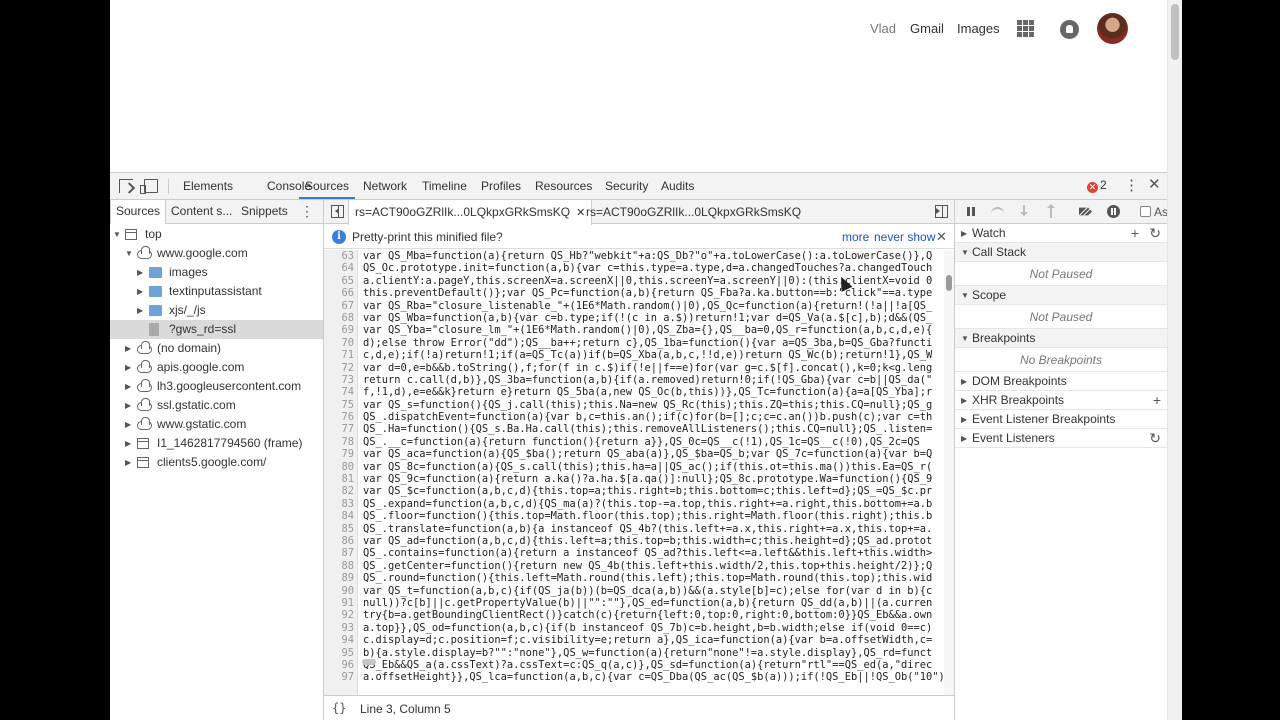  I want to click on editor-horizontal-scrollbar, so click(651, 662).